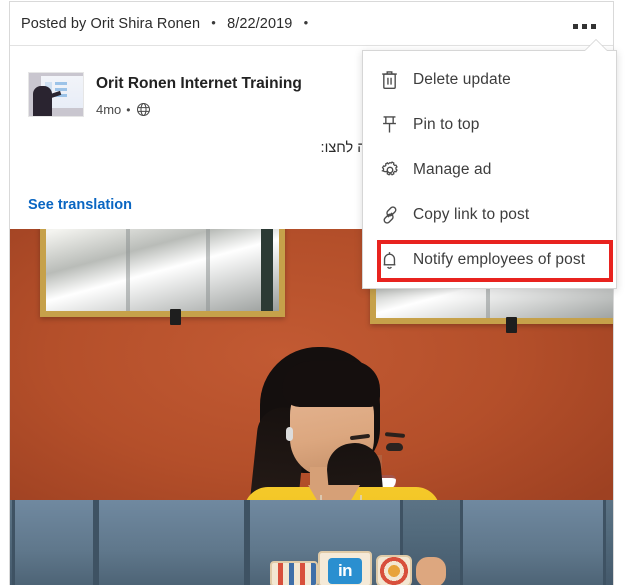 The height and width of the screenshot is (585, 625). I want to click on hand, so click(431, 571).